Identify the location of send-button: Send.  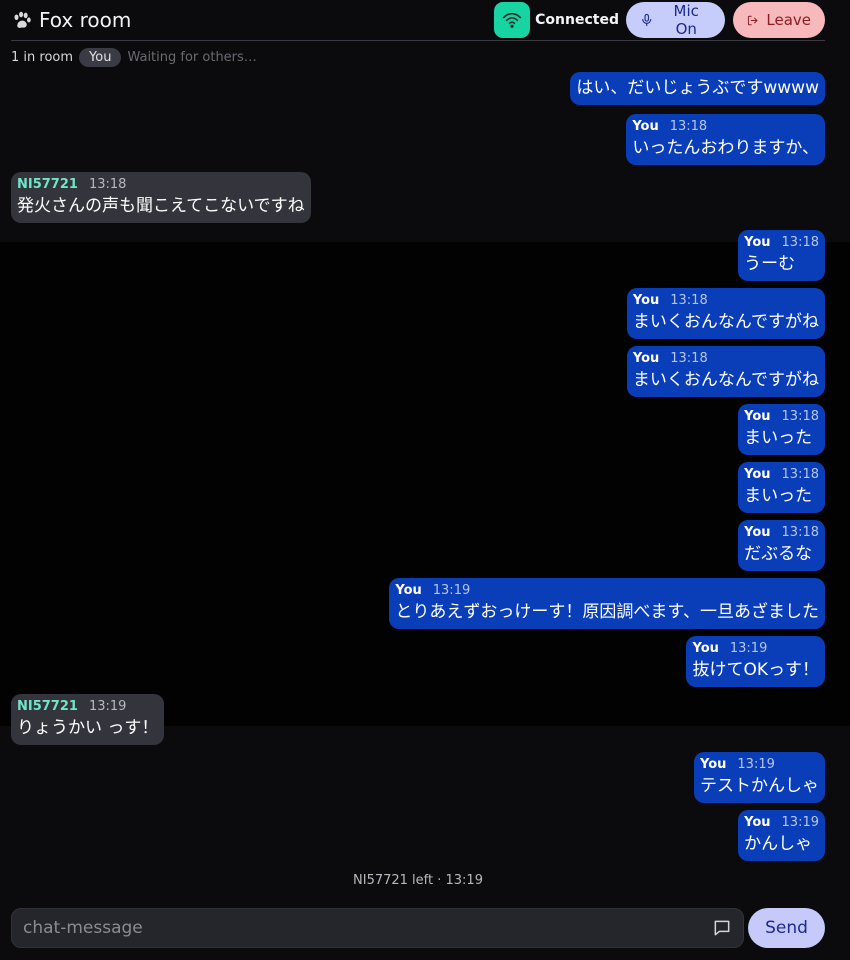
(786, 928).